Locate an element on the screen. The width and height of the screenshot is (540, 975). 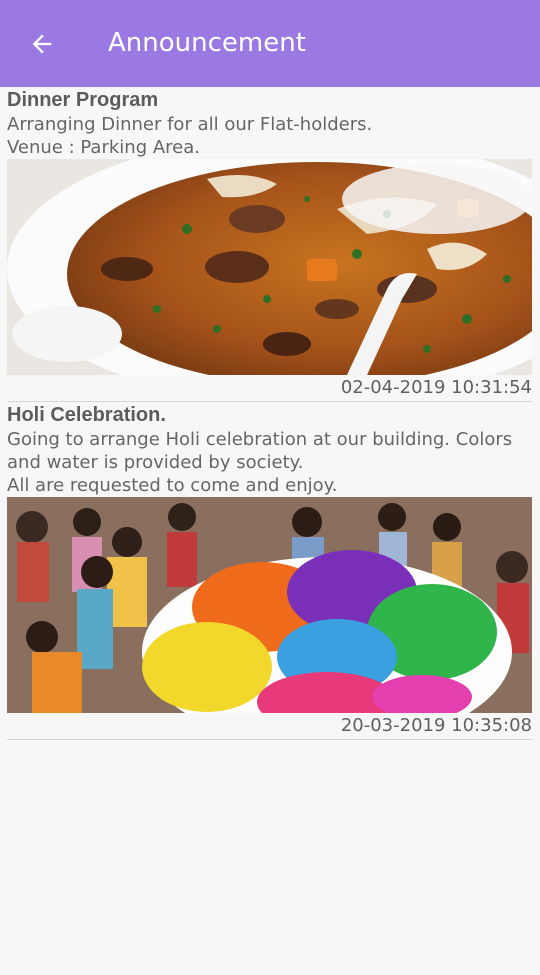
announcement-title: Holi Celebration. is located at coordinates (86, 415).